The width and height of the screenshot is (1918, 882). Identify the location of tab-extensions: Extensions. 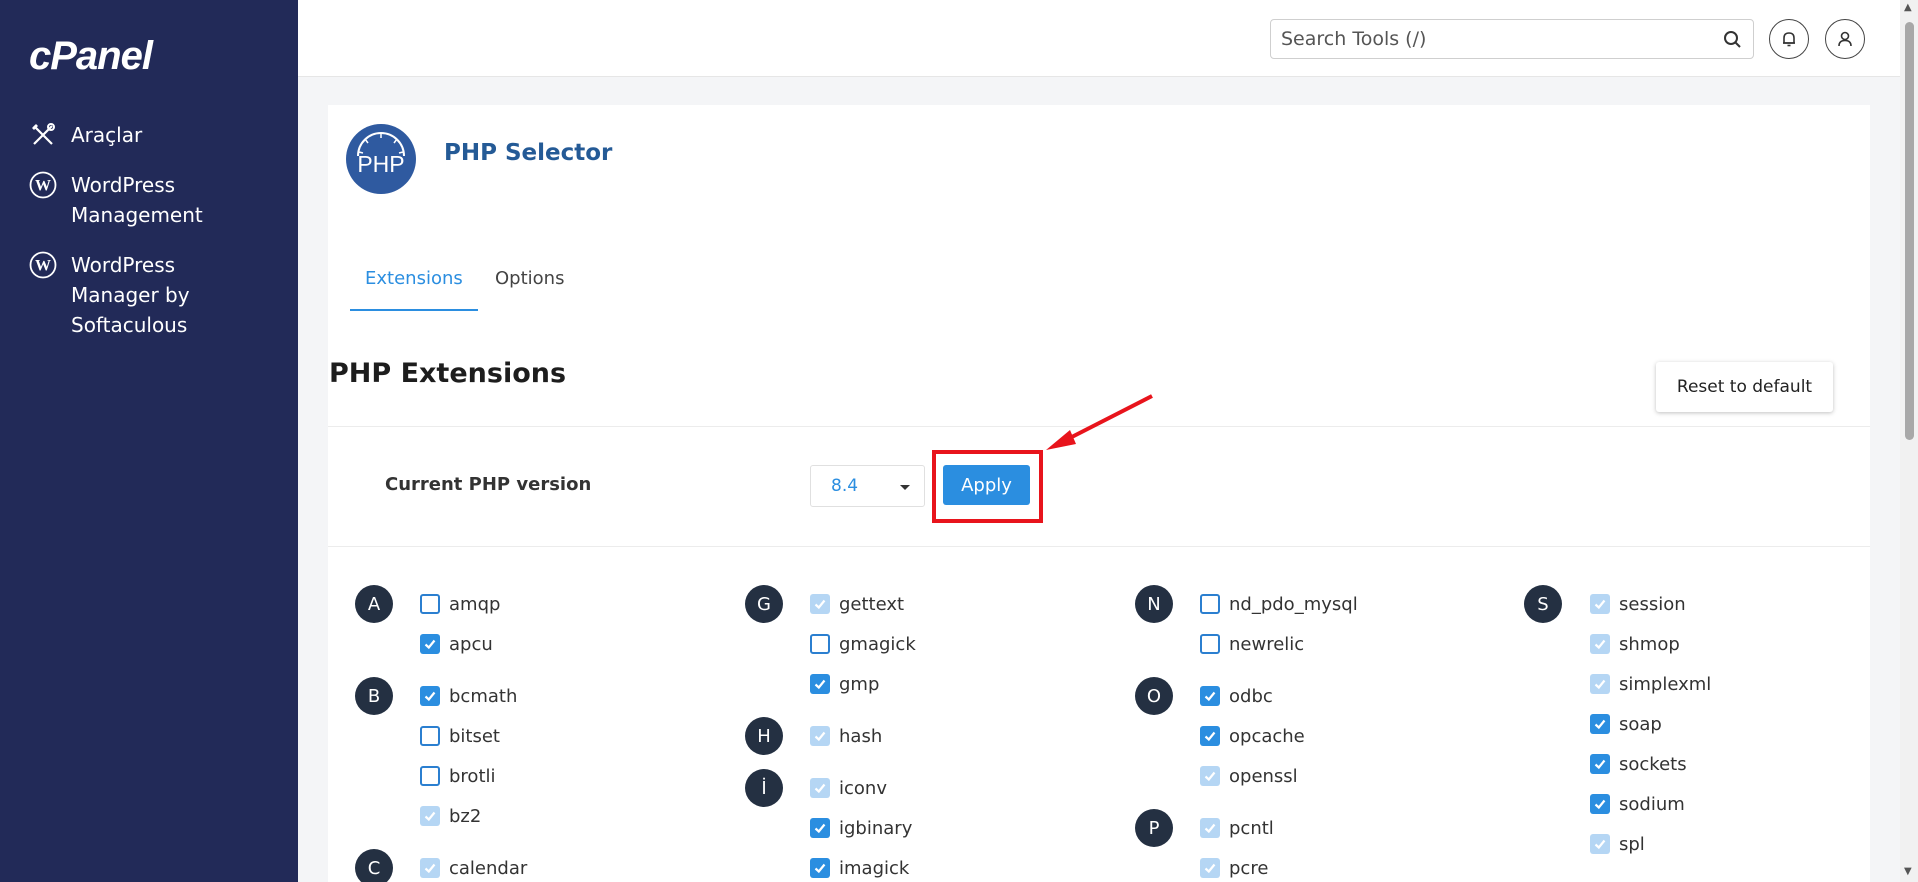
(414, 286).